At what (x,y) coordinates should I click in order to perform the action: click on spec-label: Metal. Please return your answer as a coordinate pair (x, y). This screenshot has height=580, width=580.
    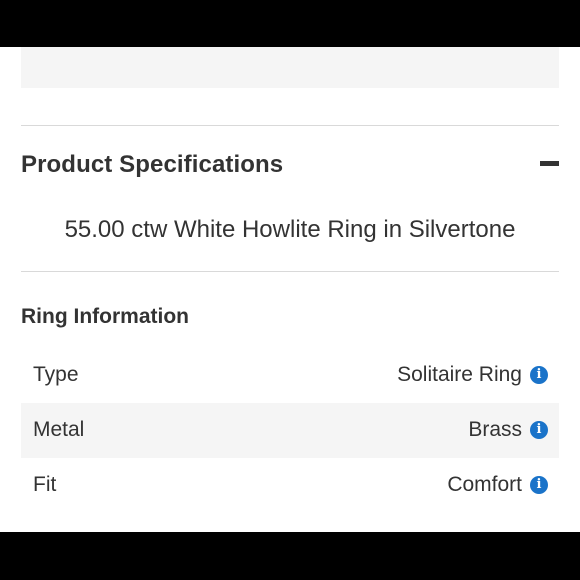
    Looking at the image, I should click on (59, 429).